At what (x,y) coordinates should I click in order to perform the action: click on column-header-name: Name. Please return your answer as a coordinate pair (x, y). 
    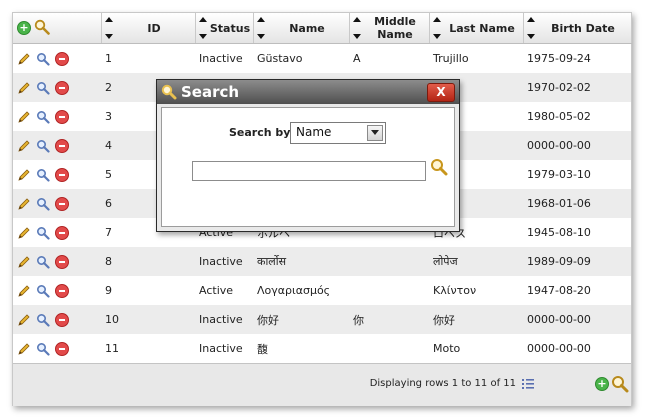
    Looking at the image, I should click on (301, 28).